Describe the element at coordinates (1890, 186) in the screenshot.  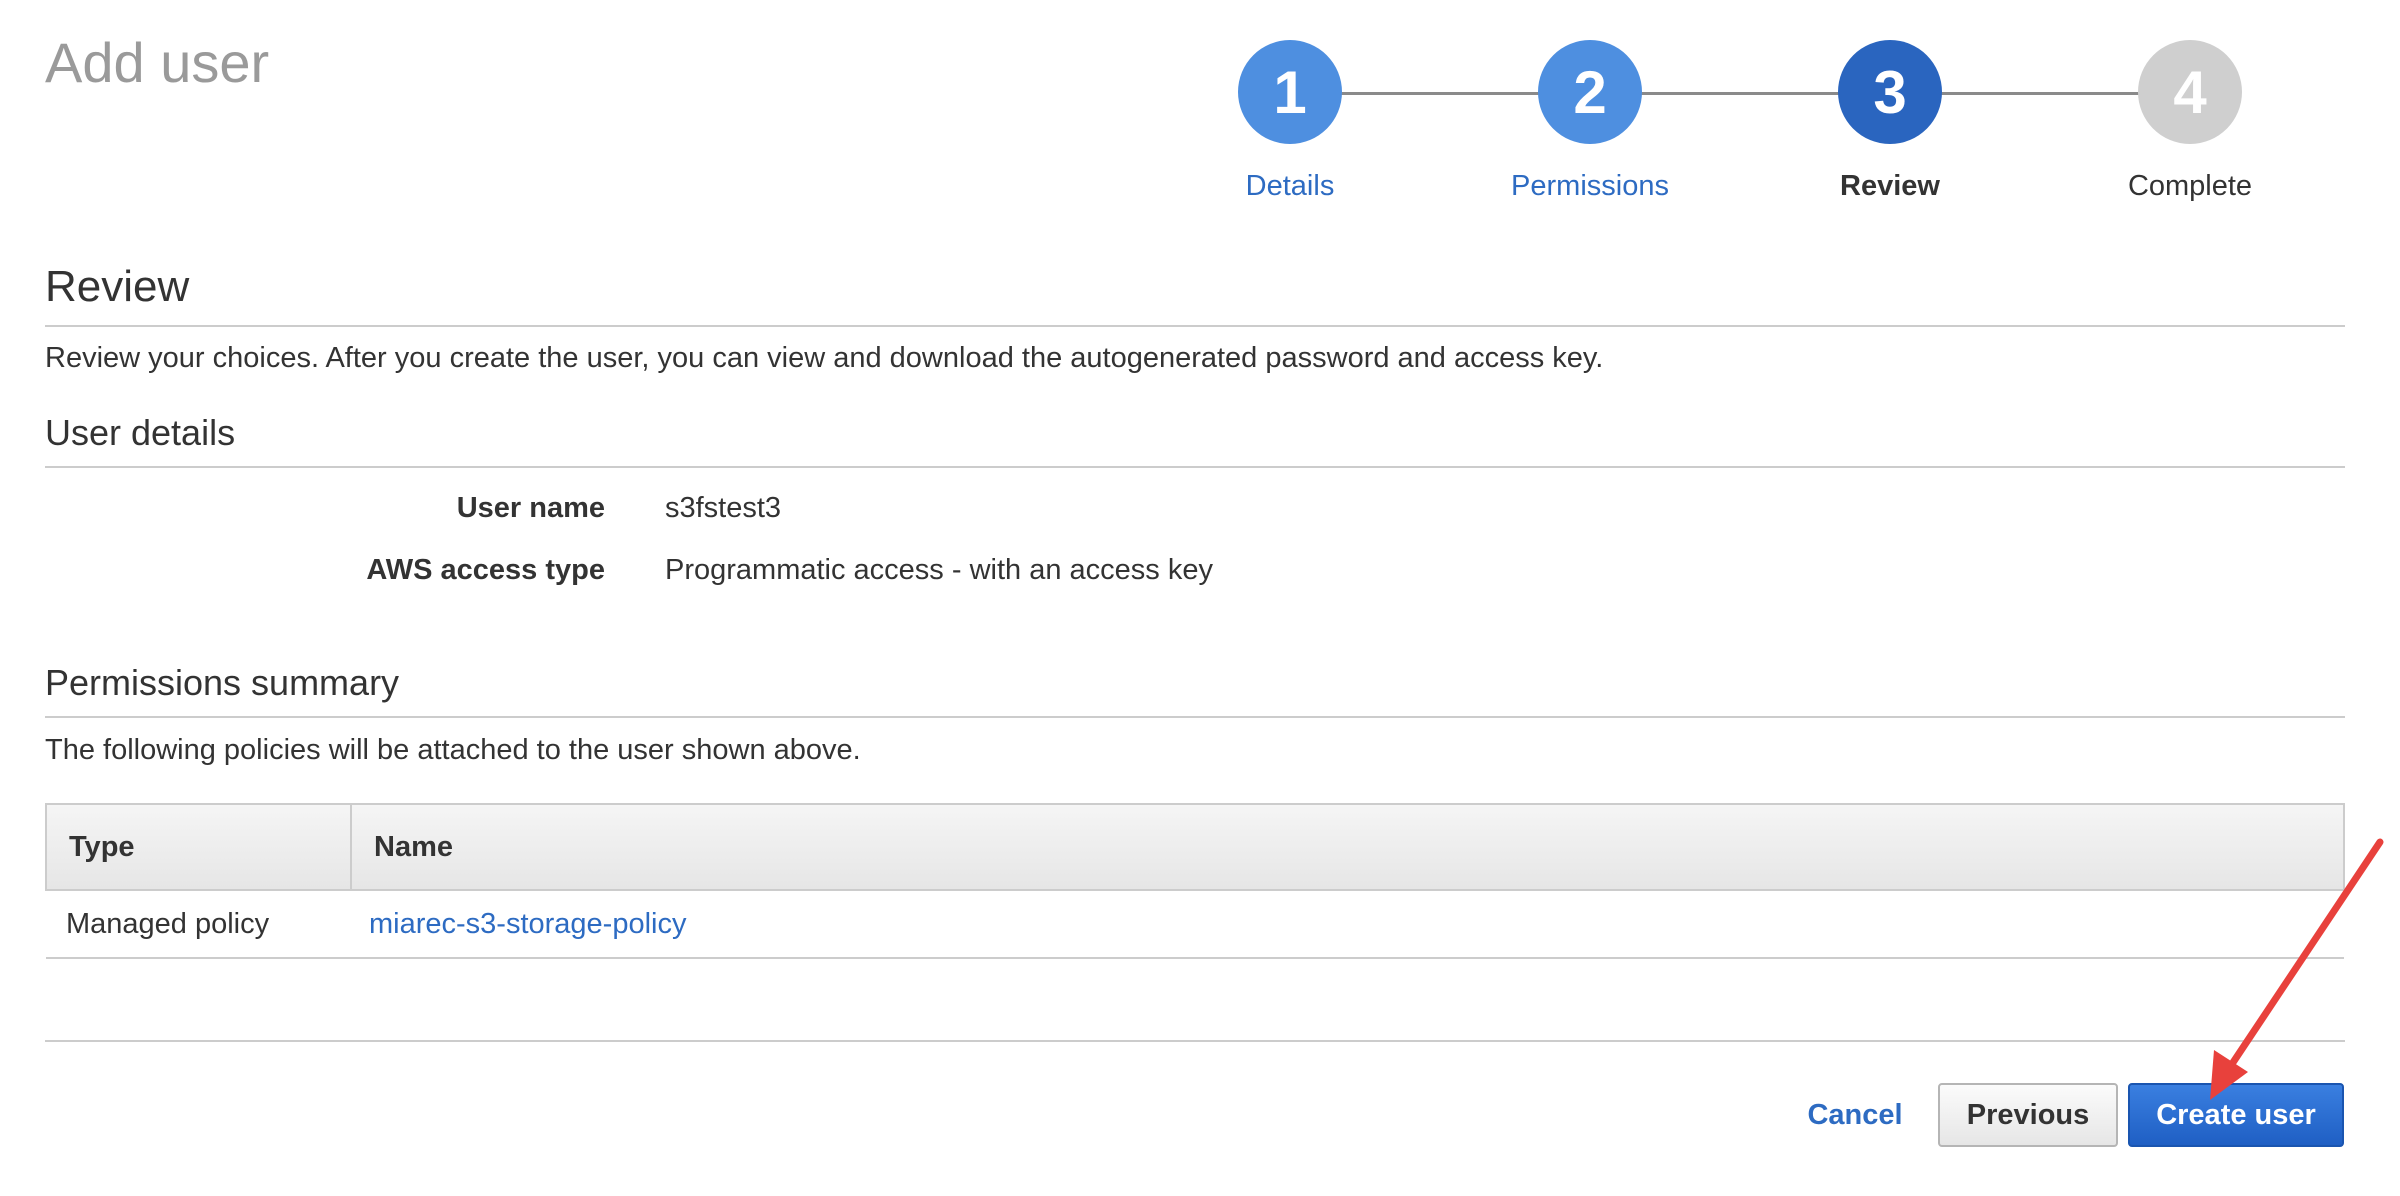
I see `step-label: Review` at that location.